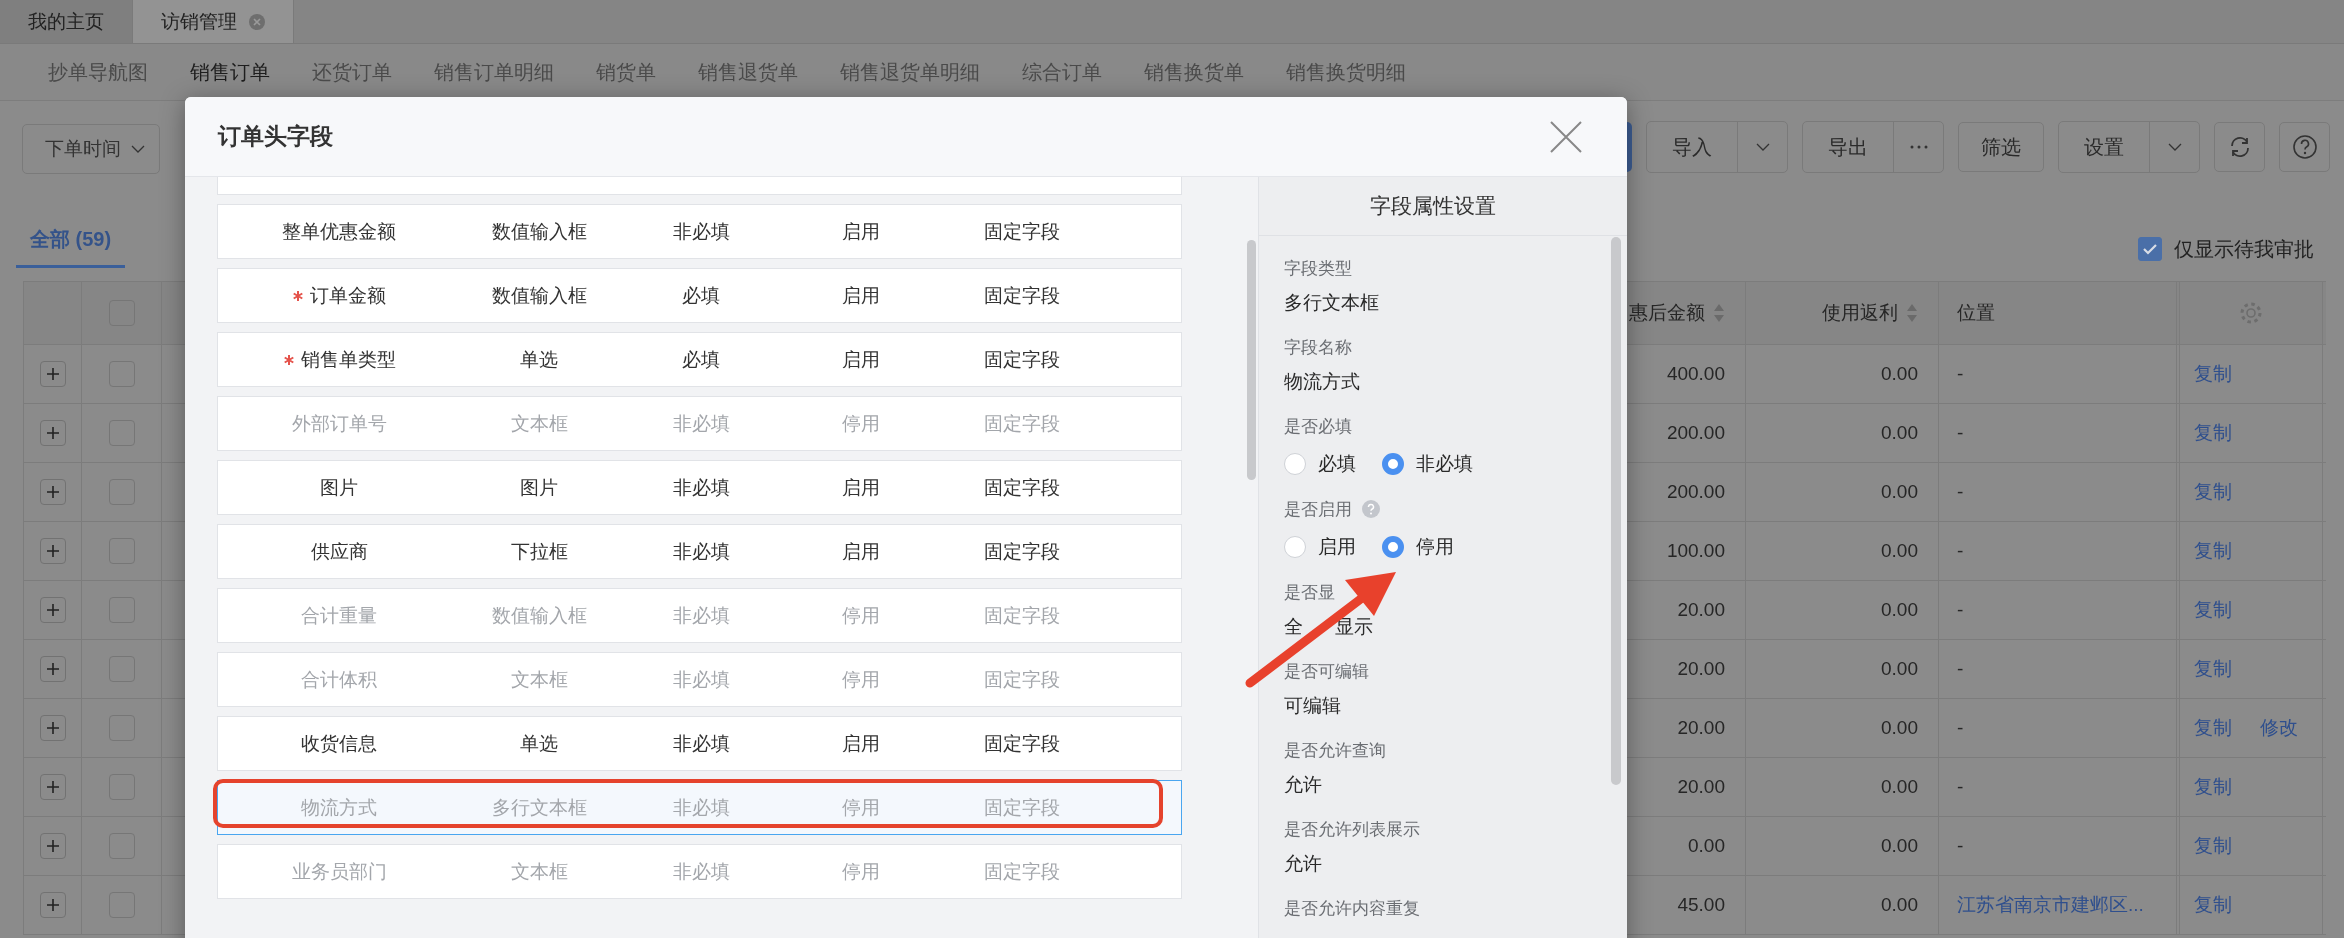 Image resolution: width=2344 pixels, height=938 pixels. I want to click on nav-tab: 销售换货单, so click(1194, 72).